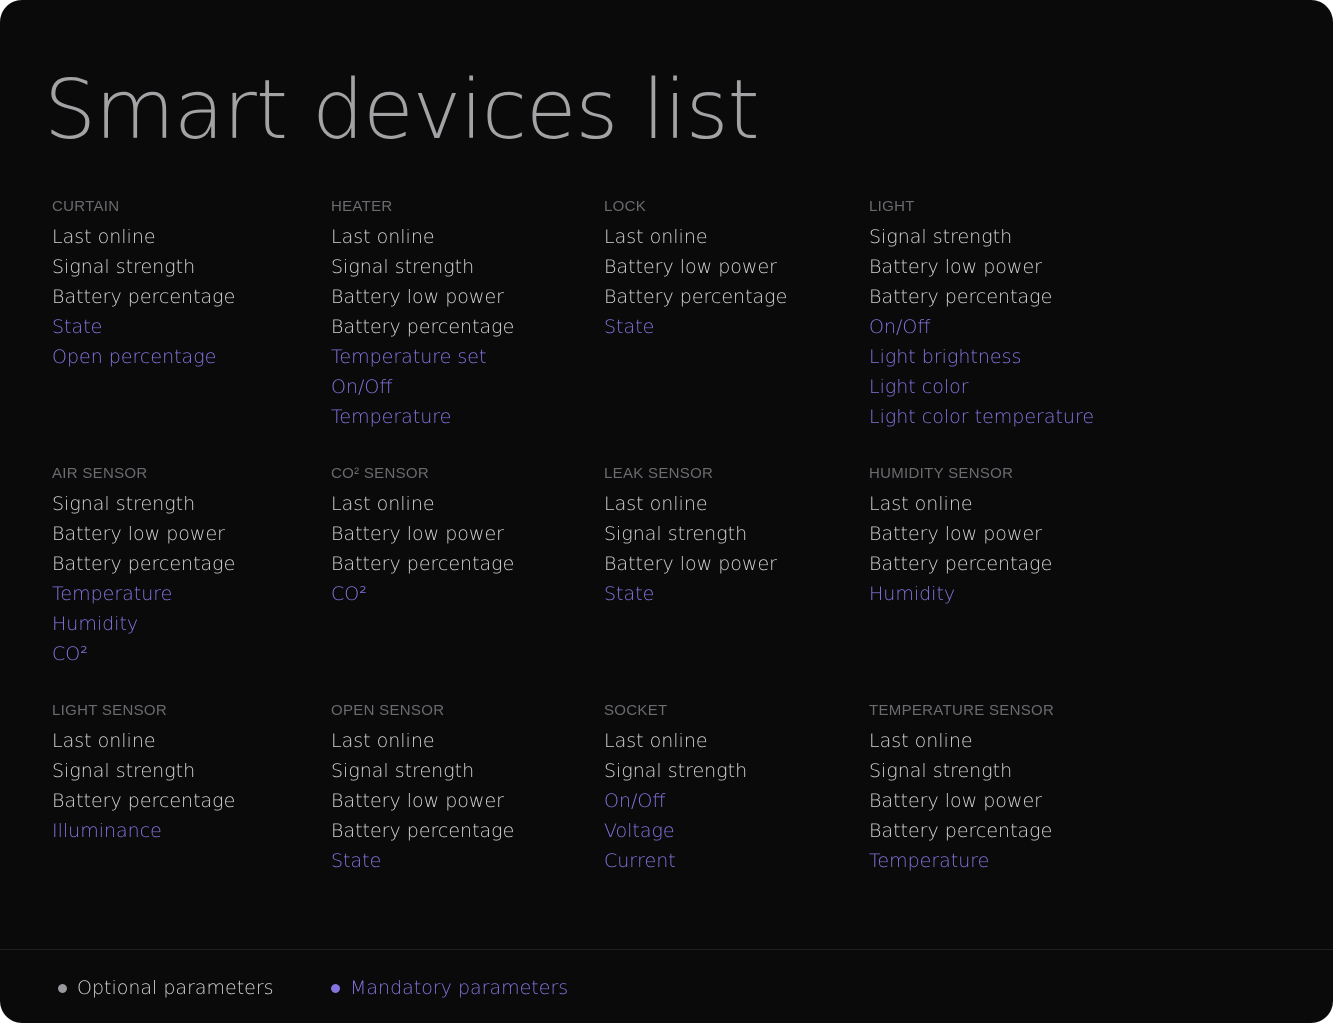 Image resolution: width=1333 pixels, height=1023 pixels. What do you see at coordinates (380, 473) in the screenshot?
I see `device-group-title: CO² SENSOR` at bounding box center [380, 473].